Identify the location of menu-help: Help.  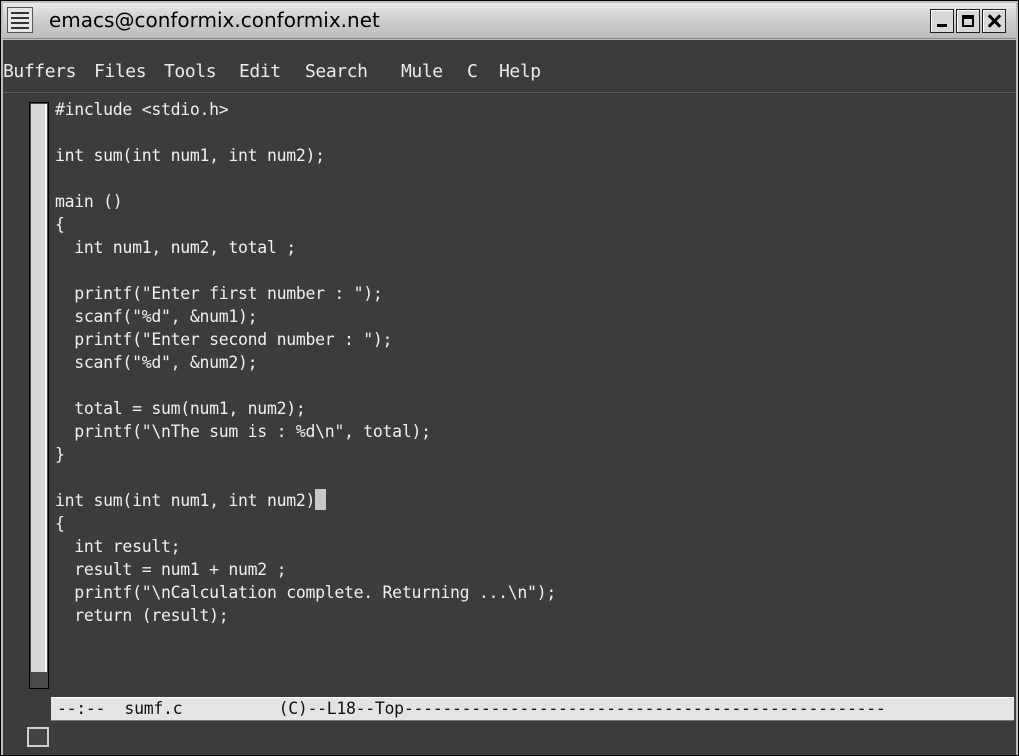
(520, 71).